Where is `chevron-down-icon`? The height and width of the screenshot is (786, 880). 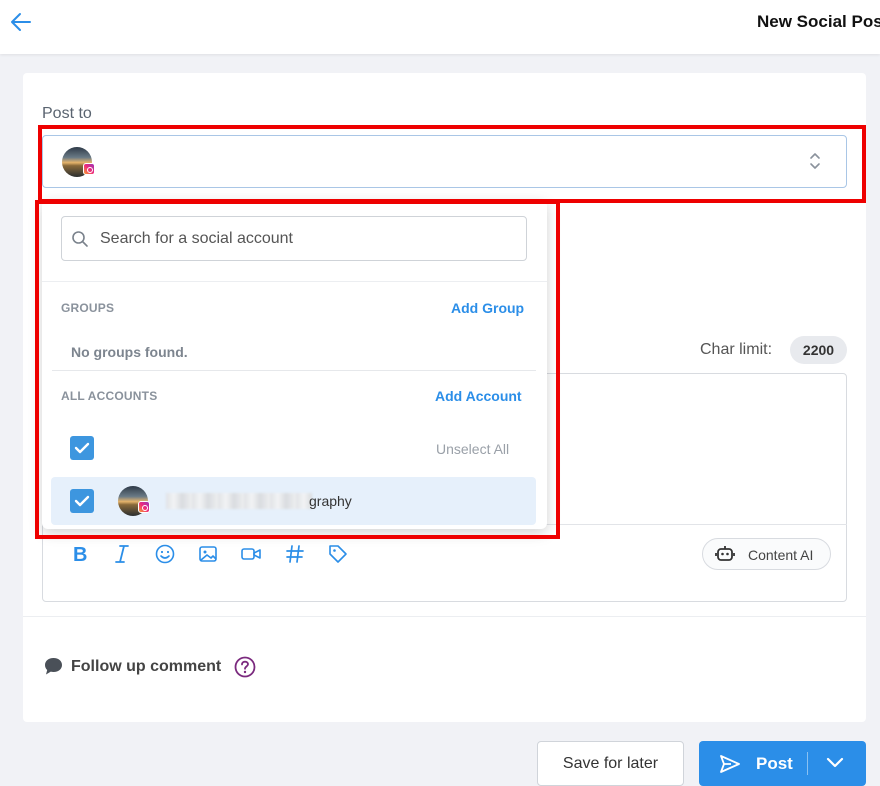
chevron-down-icon is located at coordinates (835, 763).